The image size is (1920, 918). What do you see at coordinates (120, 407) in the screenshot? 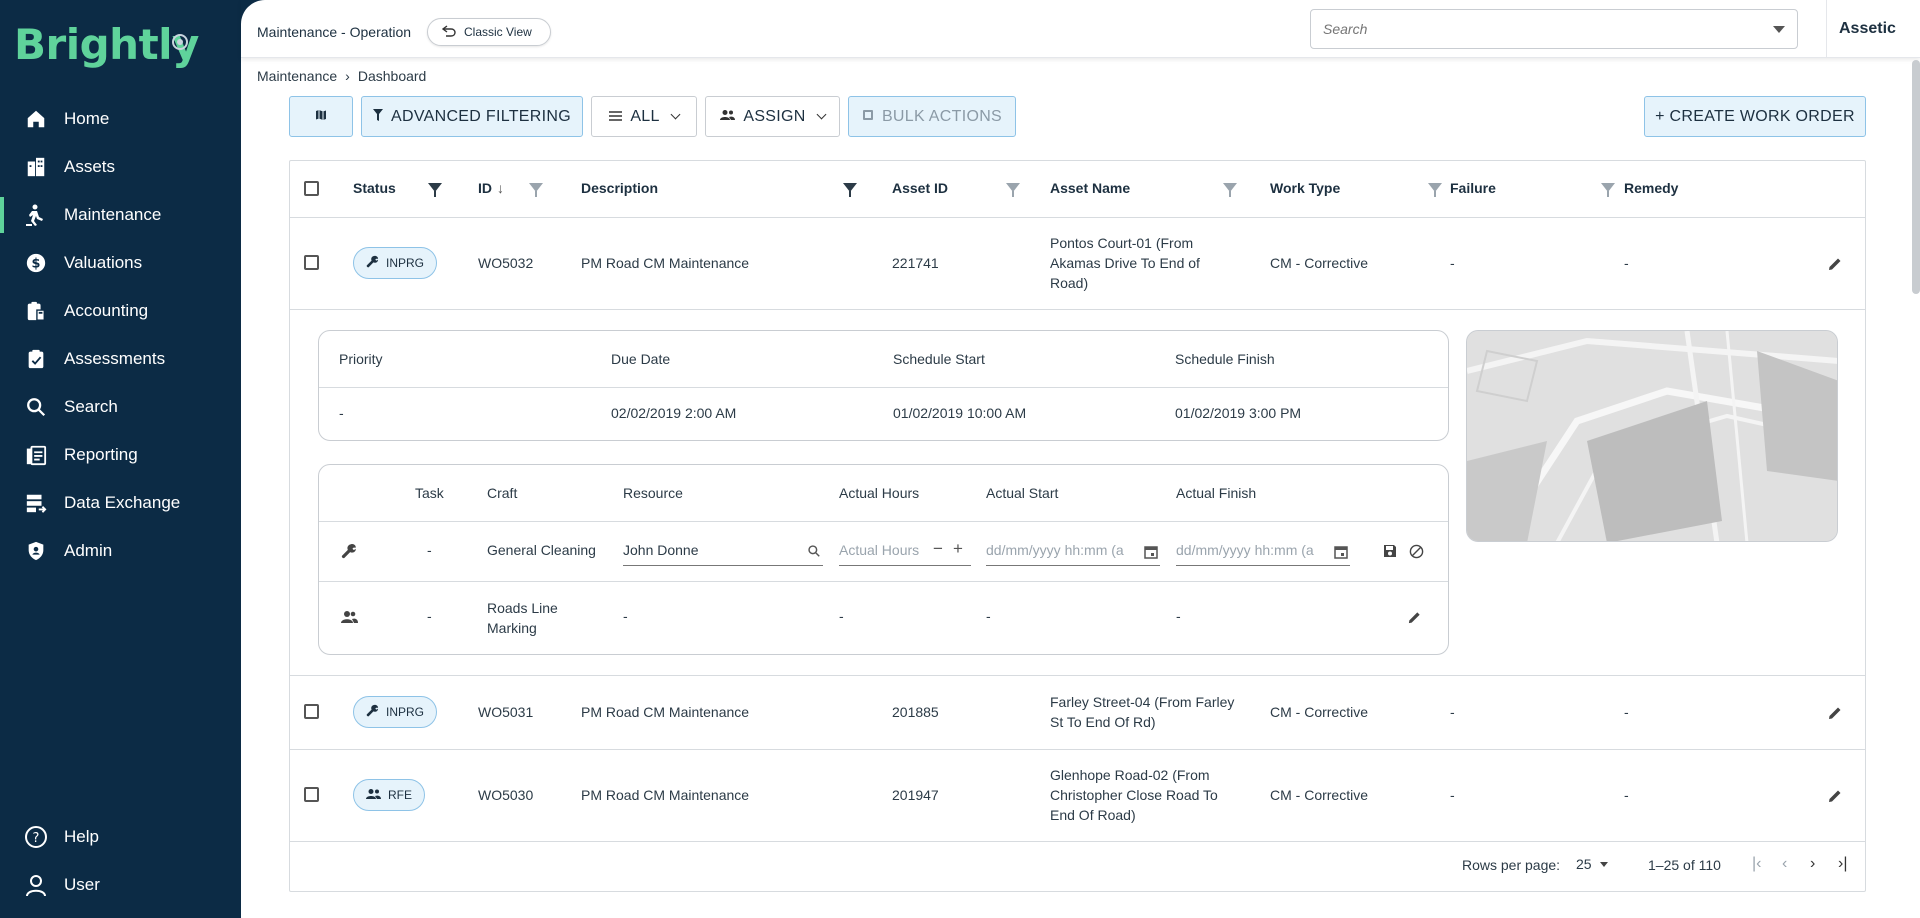
I see `sidebar-item-search: Search` at bounding box center [120, 407].